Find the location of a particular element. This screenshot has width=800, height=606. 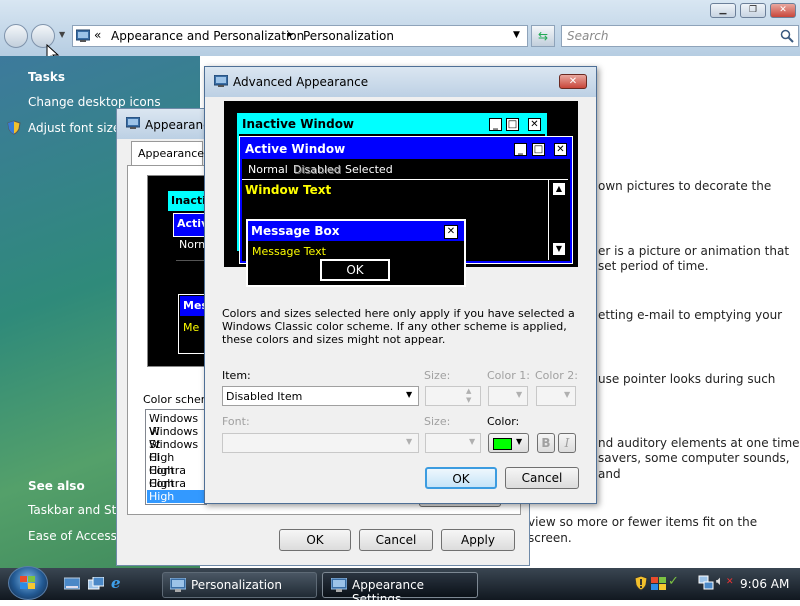

advanced-cancel-button: Cancel is located at coordinates (542, 478).